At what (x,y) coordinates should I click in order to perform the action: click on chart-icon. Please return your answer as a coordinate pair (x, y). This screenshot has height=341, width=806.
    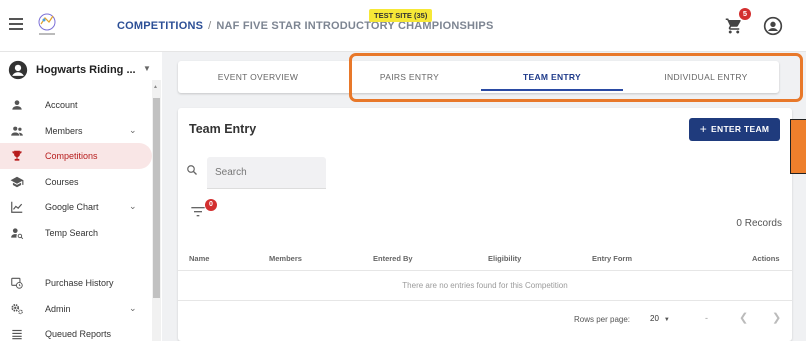
    Looking at the image, I should click on (17, 207).